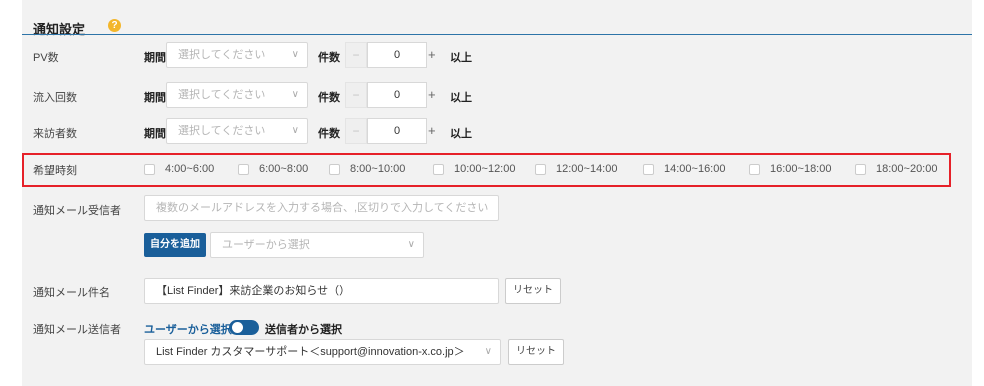 Image resolution: width=984 pixels, height=386 pixels. What do you see at coordinates (71, 293) in the screenshot?
I see `subject-label: 通知メール件名` at bounding box center [71, 293].